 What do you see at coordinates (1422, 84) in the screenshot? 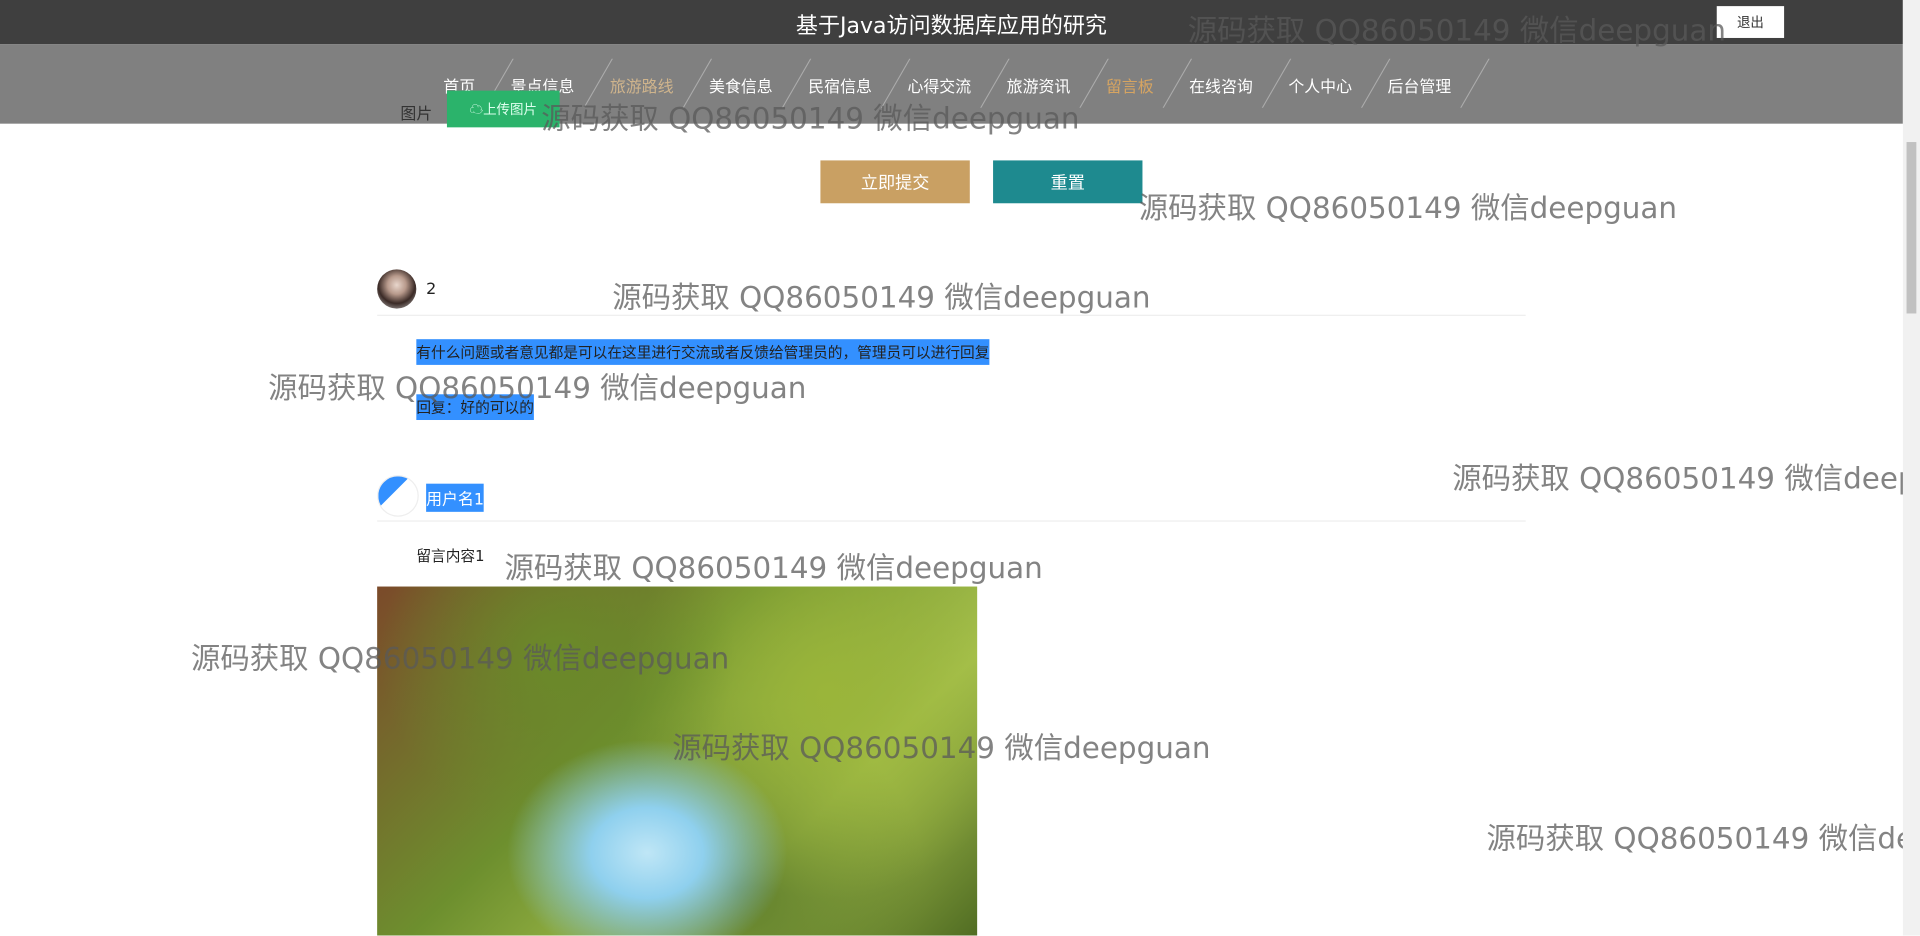
I see `nav-admin: 后台管理` at bounding box center [1422, 84].